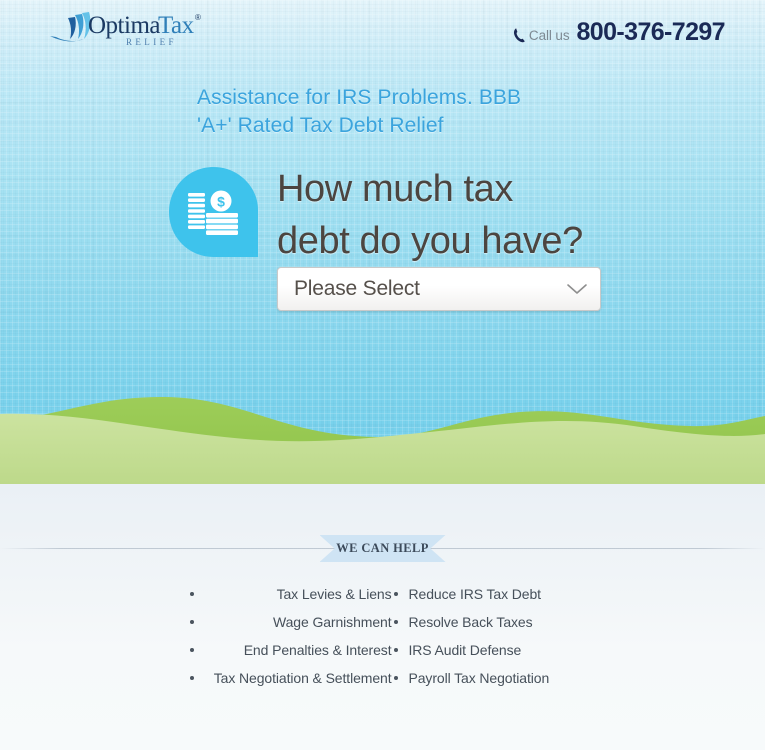  I want to click on hills-illustration, so click(382, 440).